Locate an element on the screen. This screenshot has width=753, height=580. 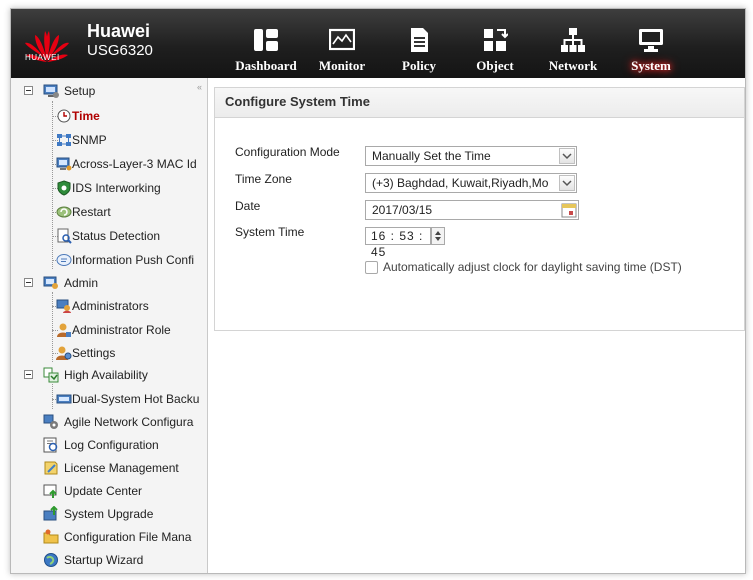
tree-item-hot-backup: Dual-System Hot Backu is located at coordinates (106, 399).